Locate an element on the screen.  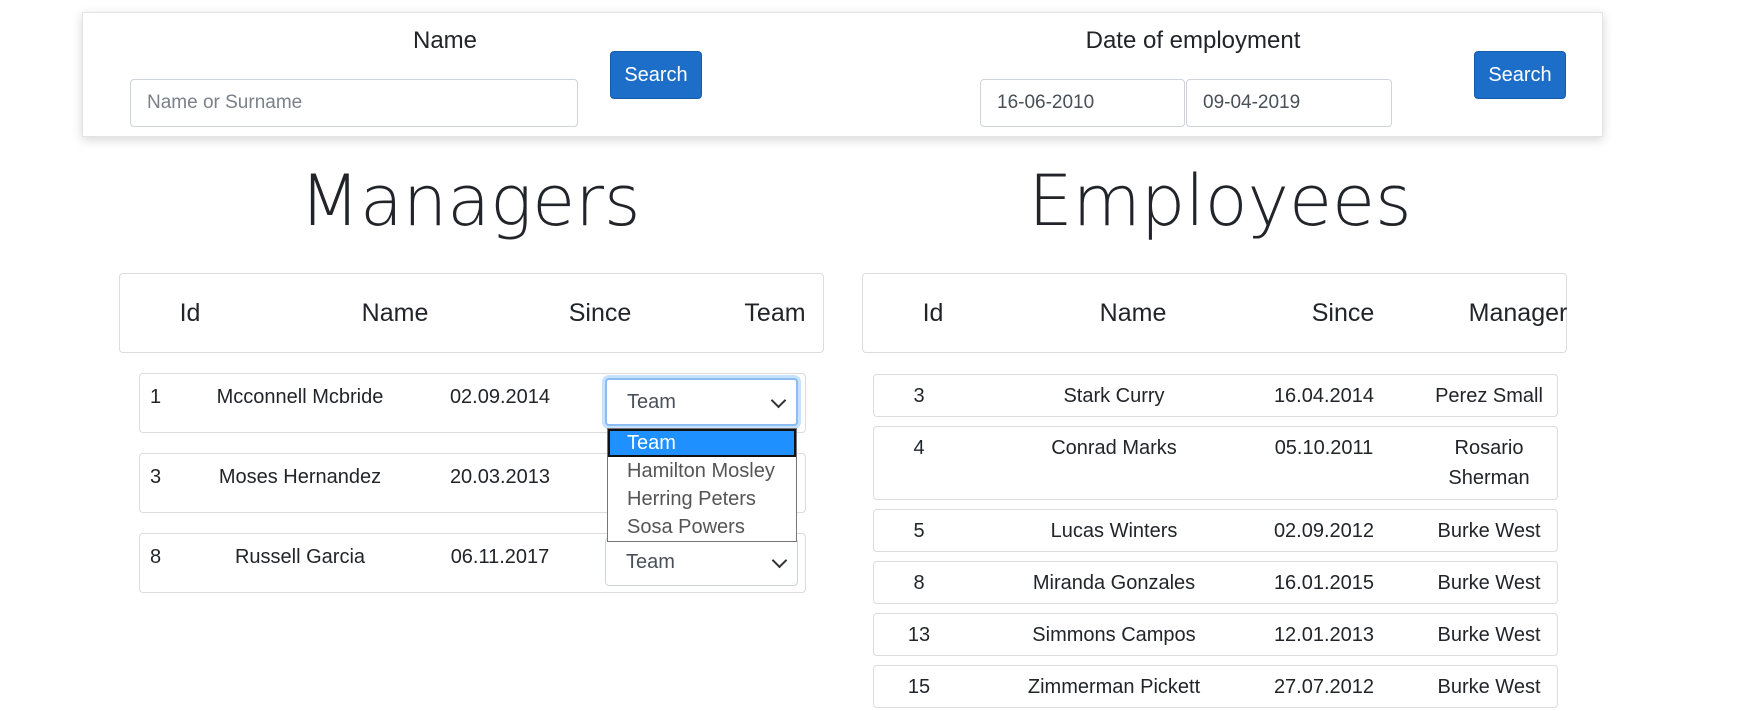
employee-row: 13 Simmons Campos 12.01.2013 Burke West is located at coordinates (1215, 634).